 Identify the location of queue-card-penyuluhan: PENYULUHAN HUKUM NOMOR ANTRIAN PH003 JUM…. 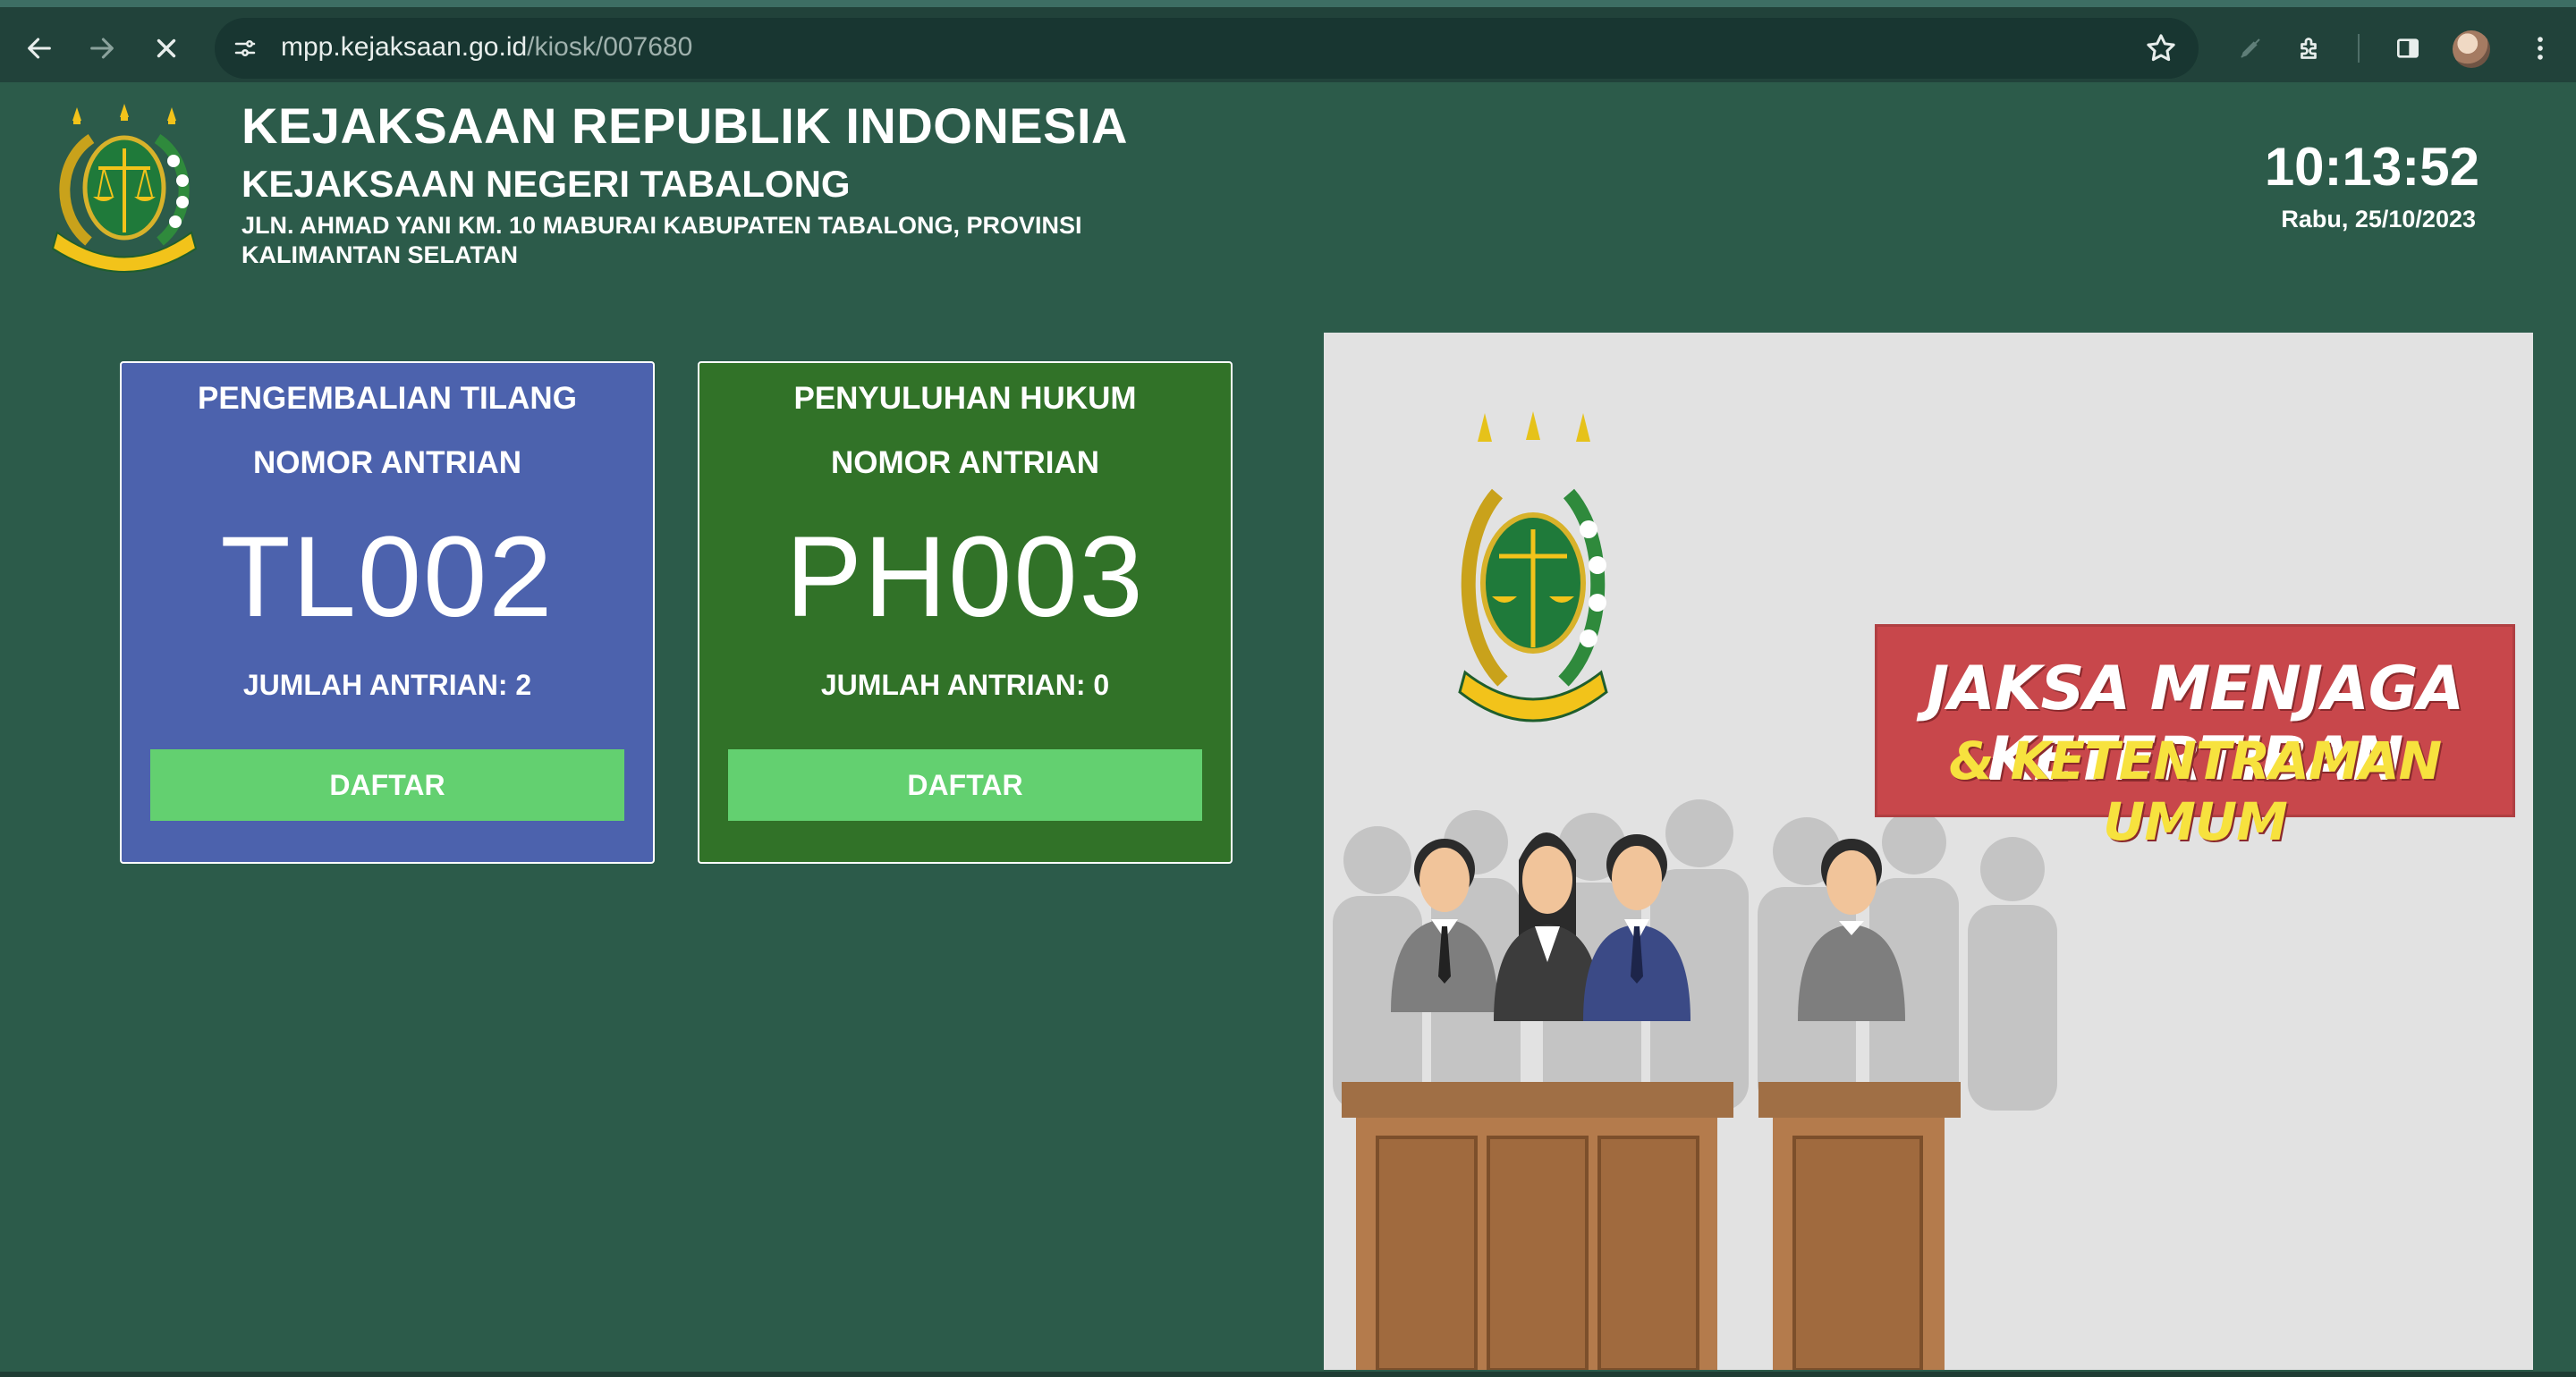
(965, 612).